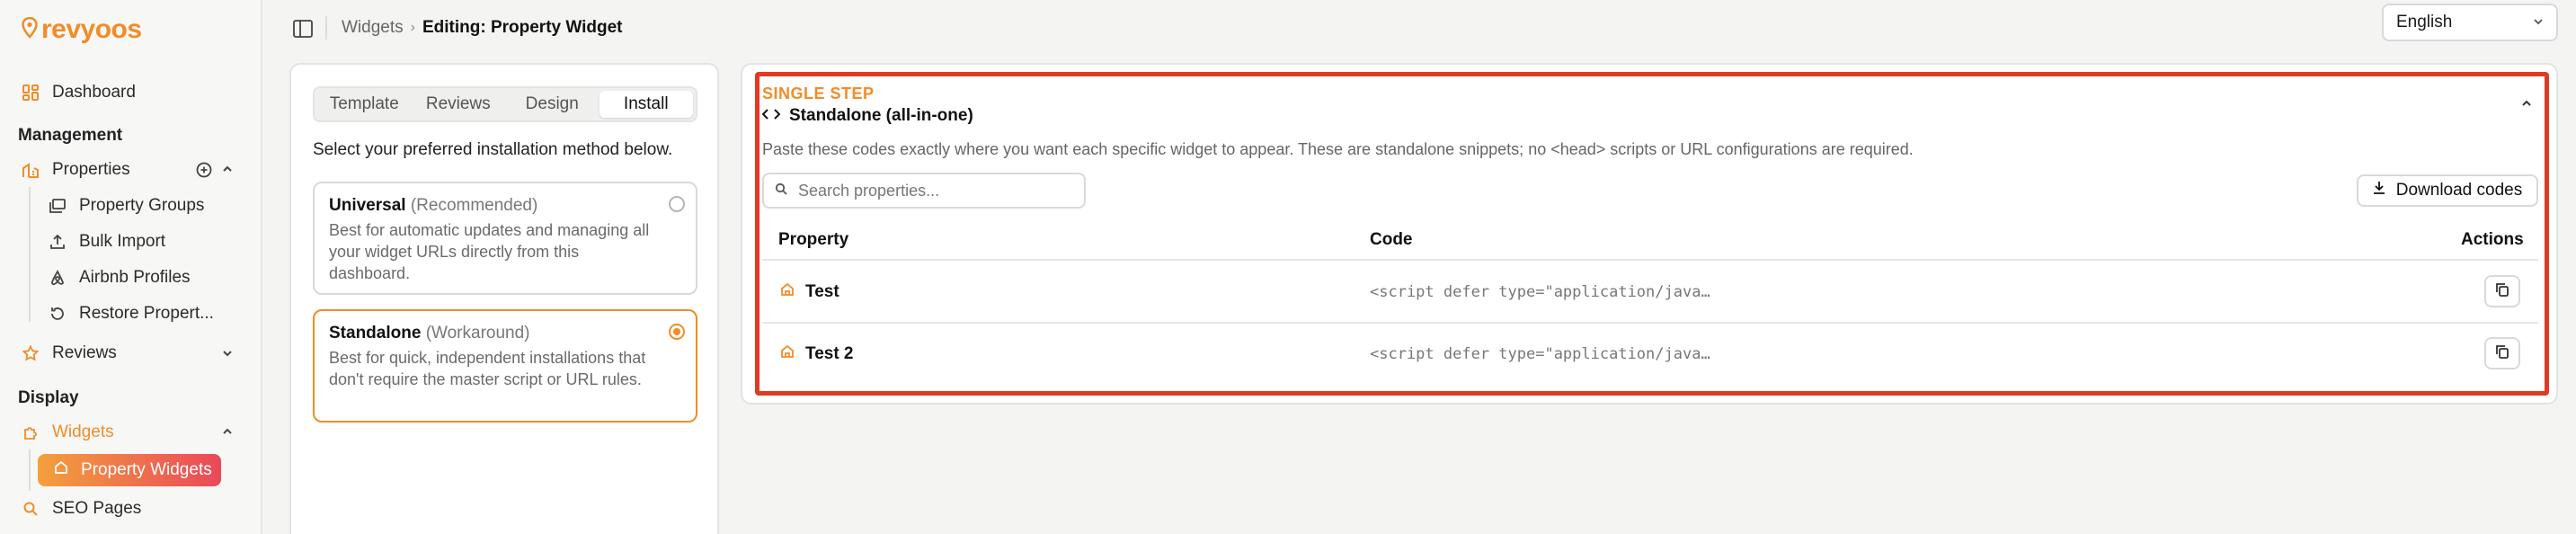  I want to click on option-title: Universal (Recommended), so click(505, 206).